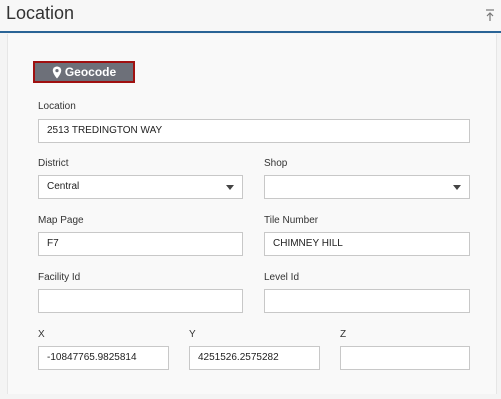 This screenshot has height=399, width=501. I want to click on shop-label: Shop, so click(276, 163).